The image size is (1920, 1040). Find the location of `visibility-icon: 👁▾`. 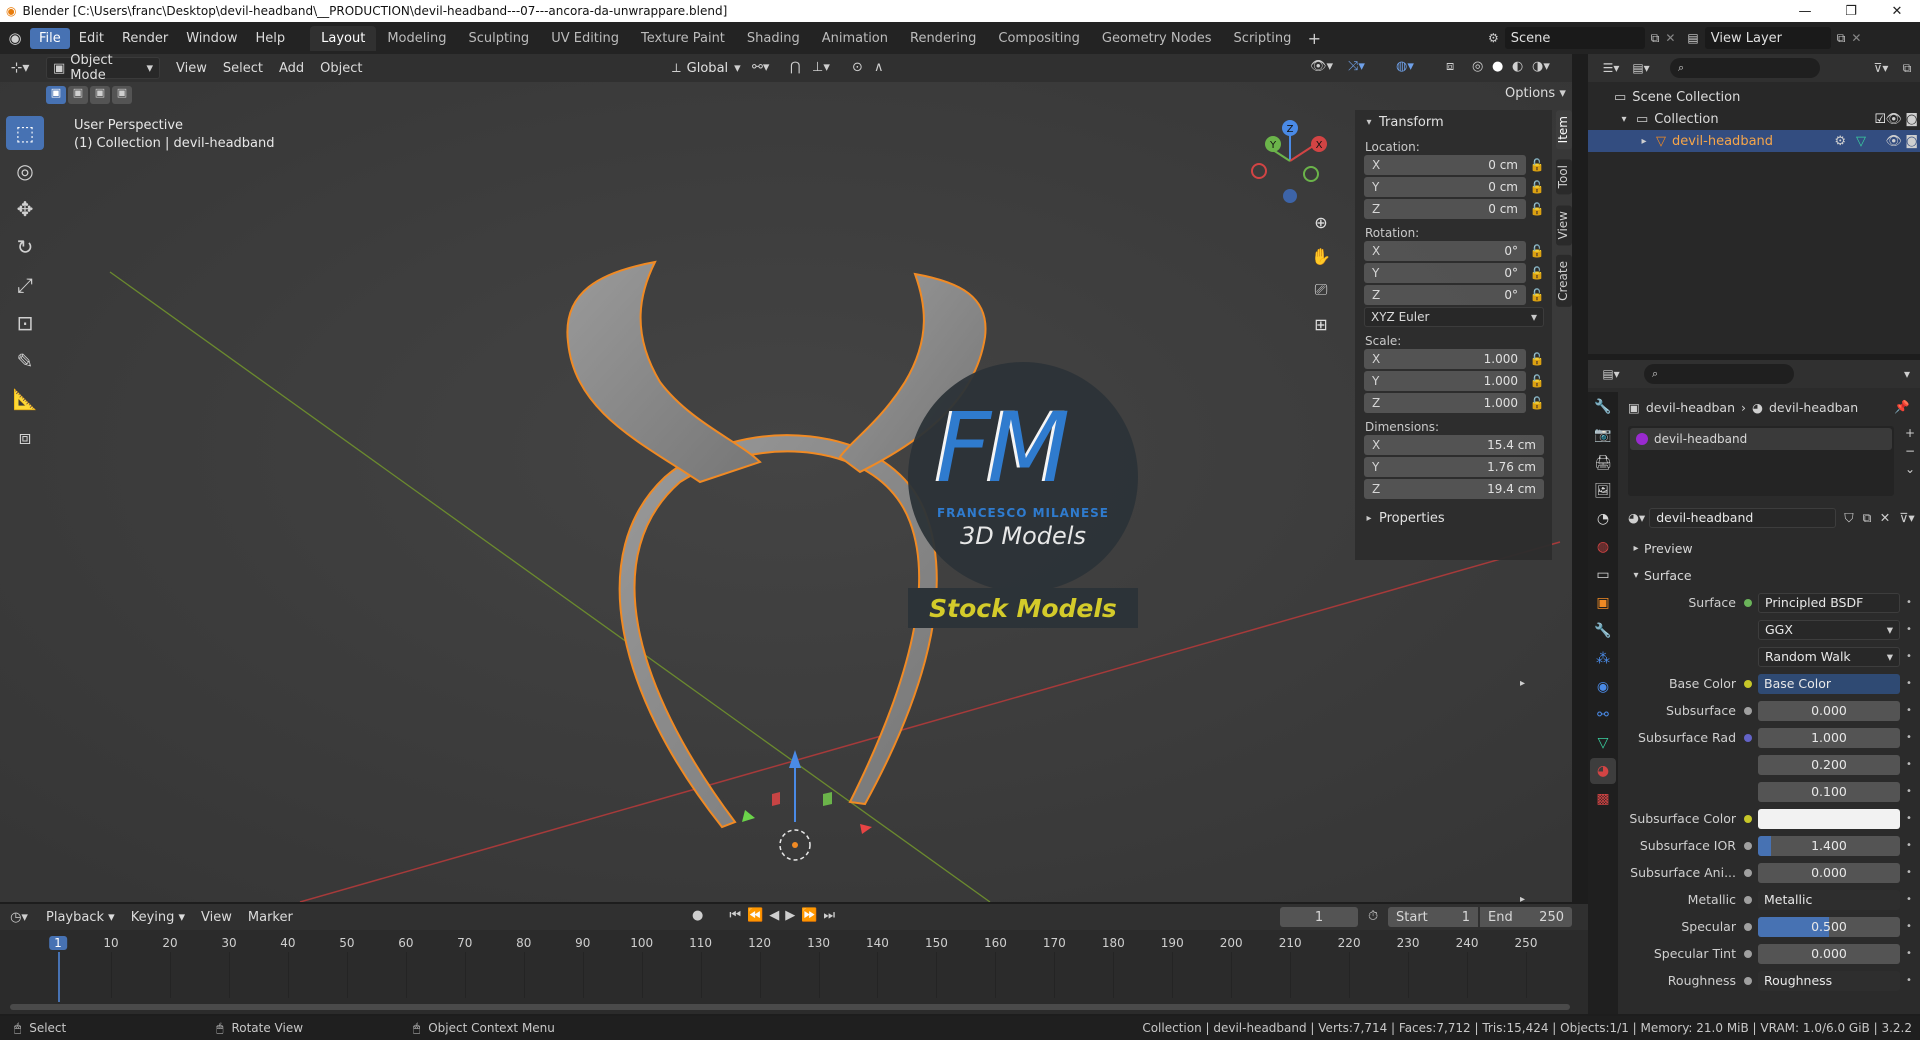

visibility-icon: 👁▾ is located at coordinates (1321, 66).